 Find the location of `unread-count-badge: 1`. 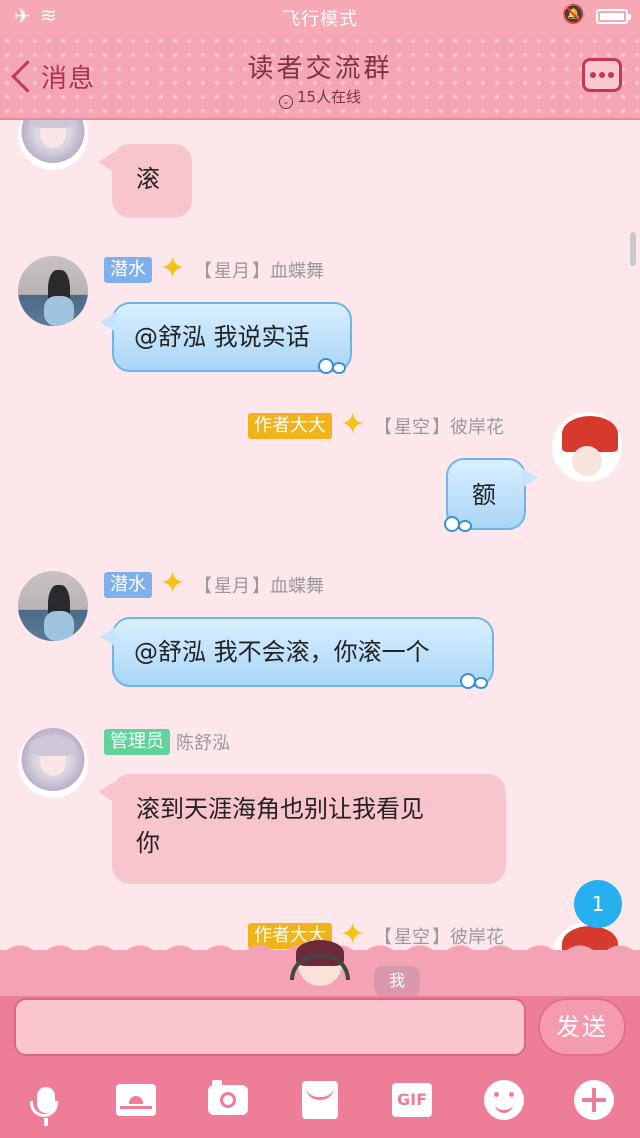

unread-count-badge: 1 is located at coordinates (598, 904).